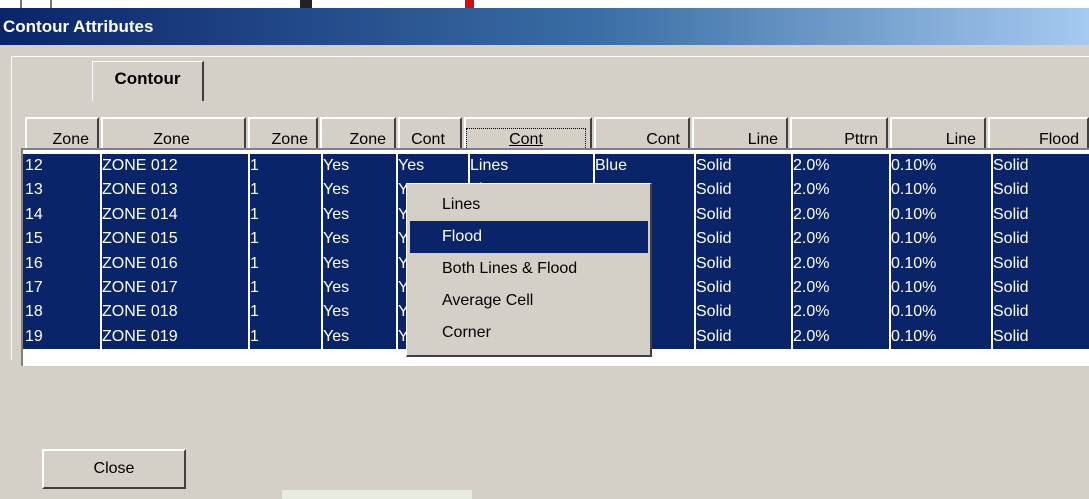  What do you see at coordinates (34, 288) in the screenshot?
I see `table-cell: 17` at bounding box center [34, 288].